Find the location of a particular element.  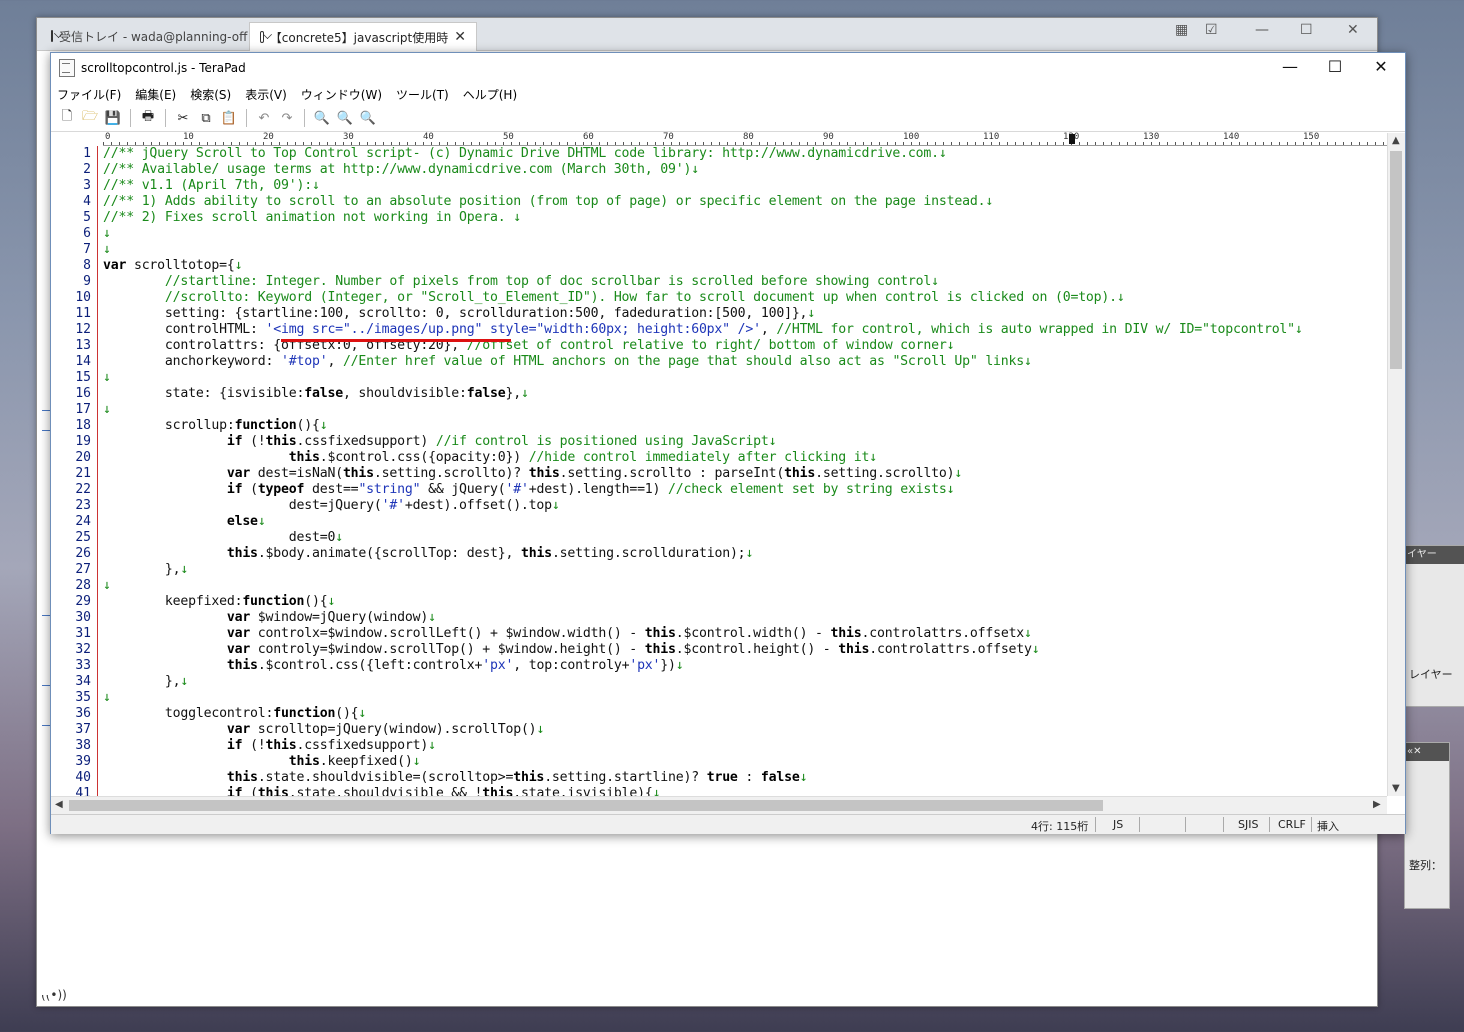

new-file-icon: 🗋 is located at coordinates (67, 118).